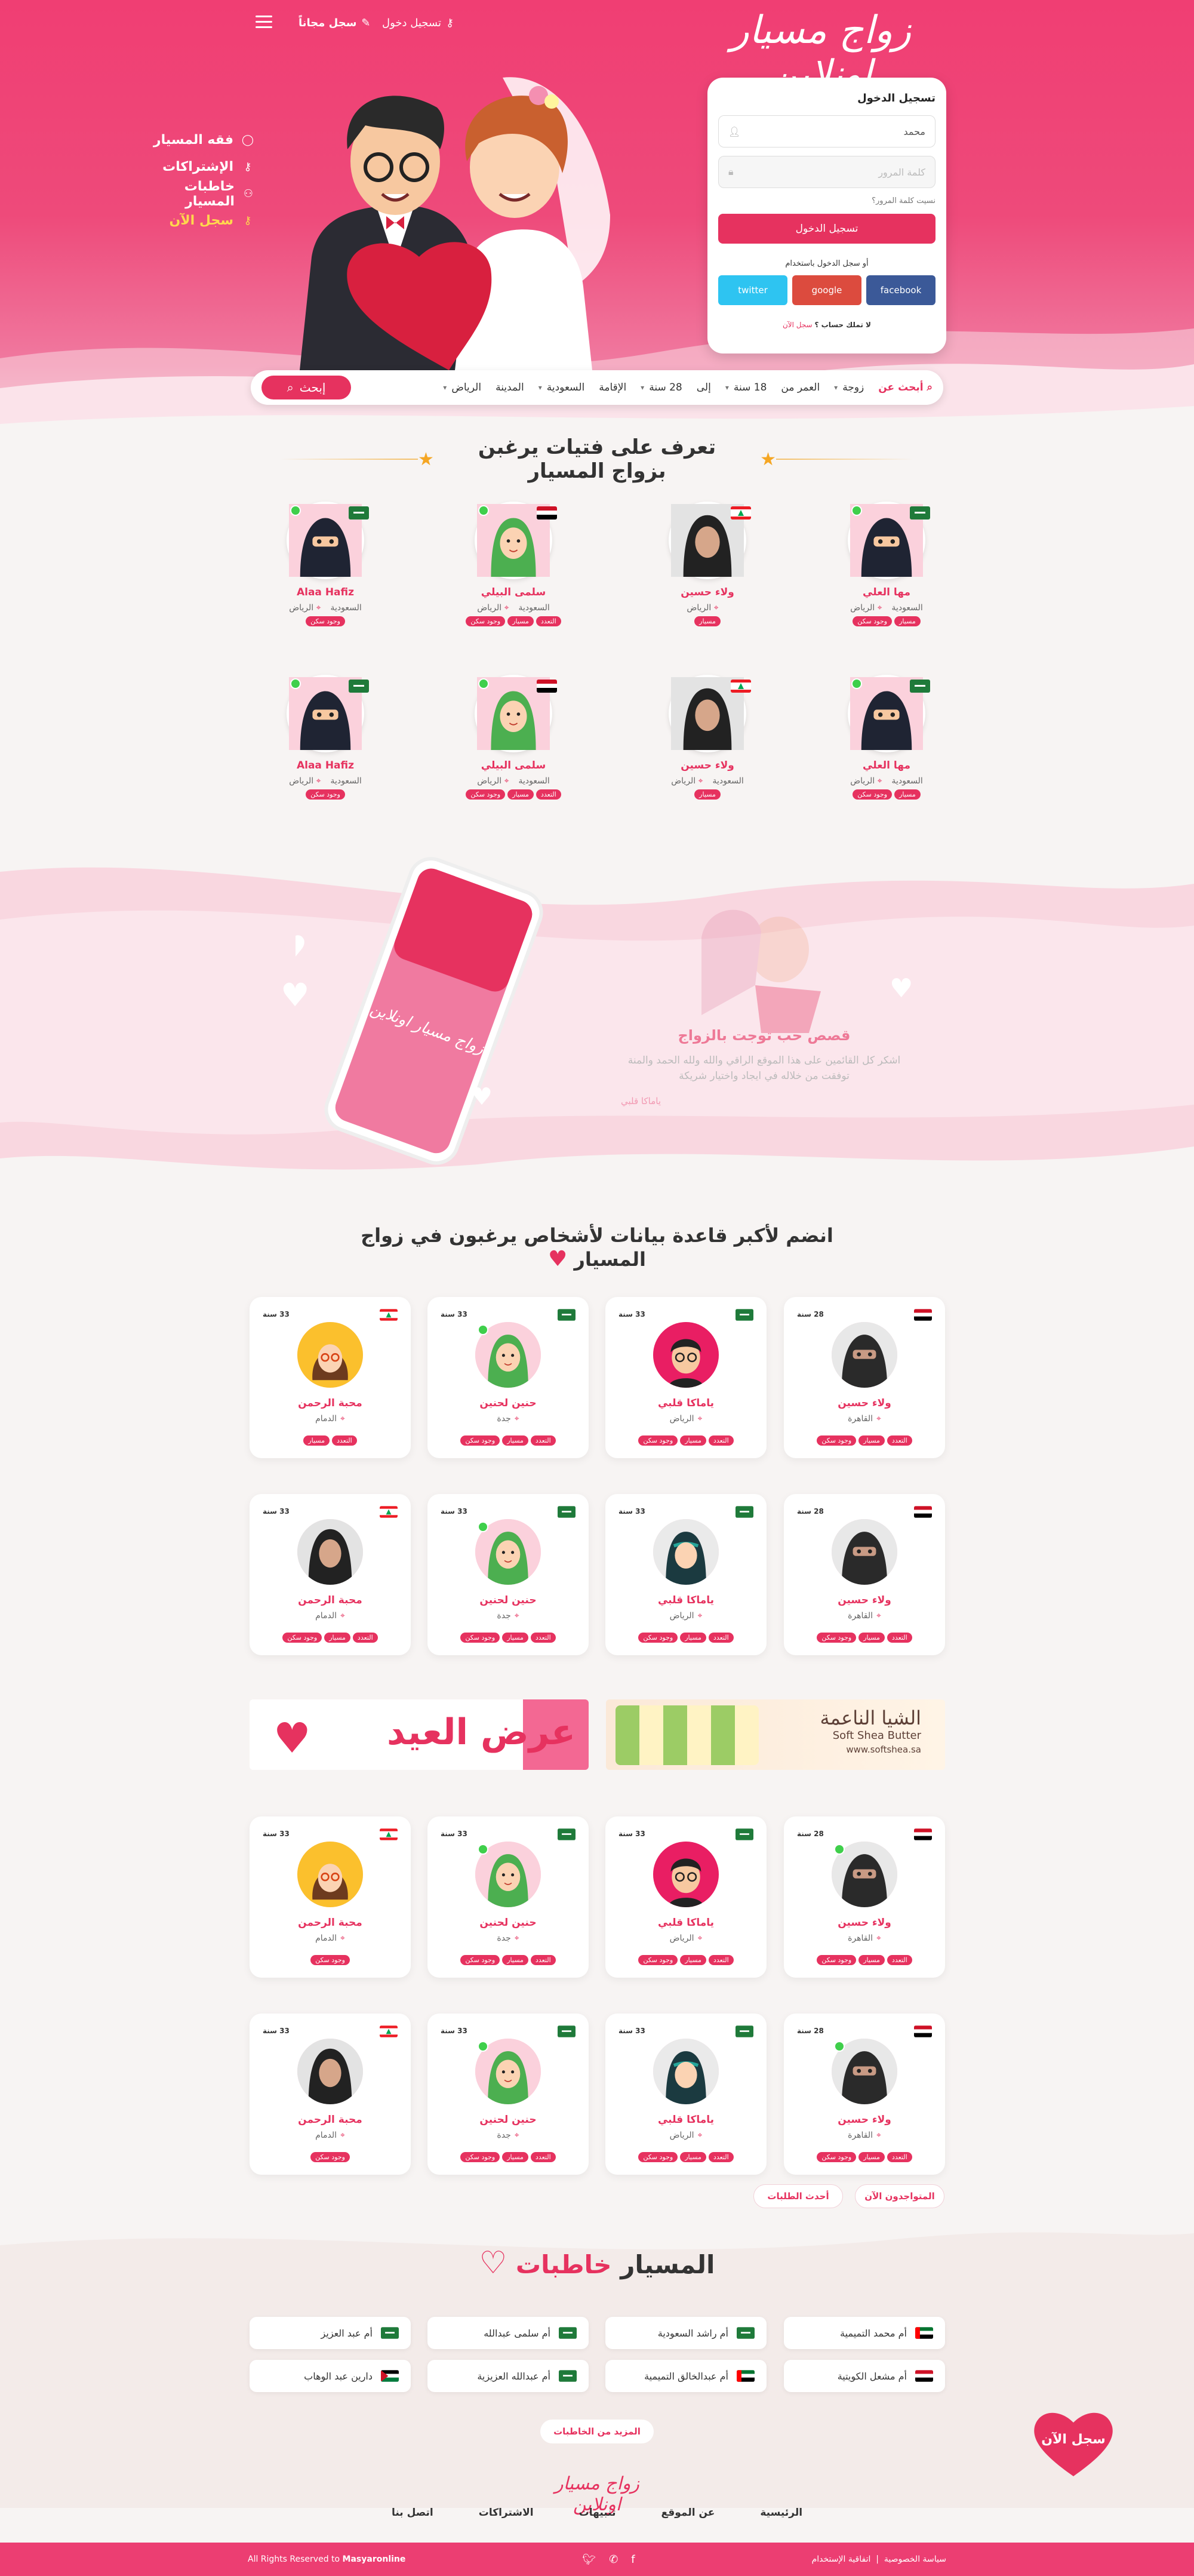  Describe the element at coordinates (330, 2376) in the screenshot. I see `matchmaker-item: دارين عبد الوهاب` at that location.